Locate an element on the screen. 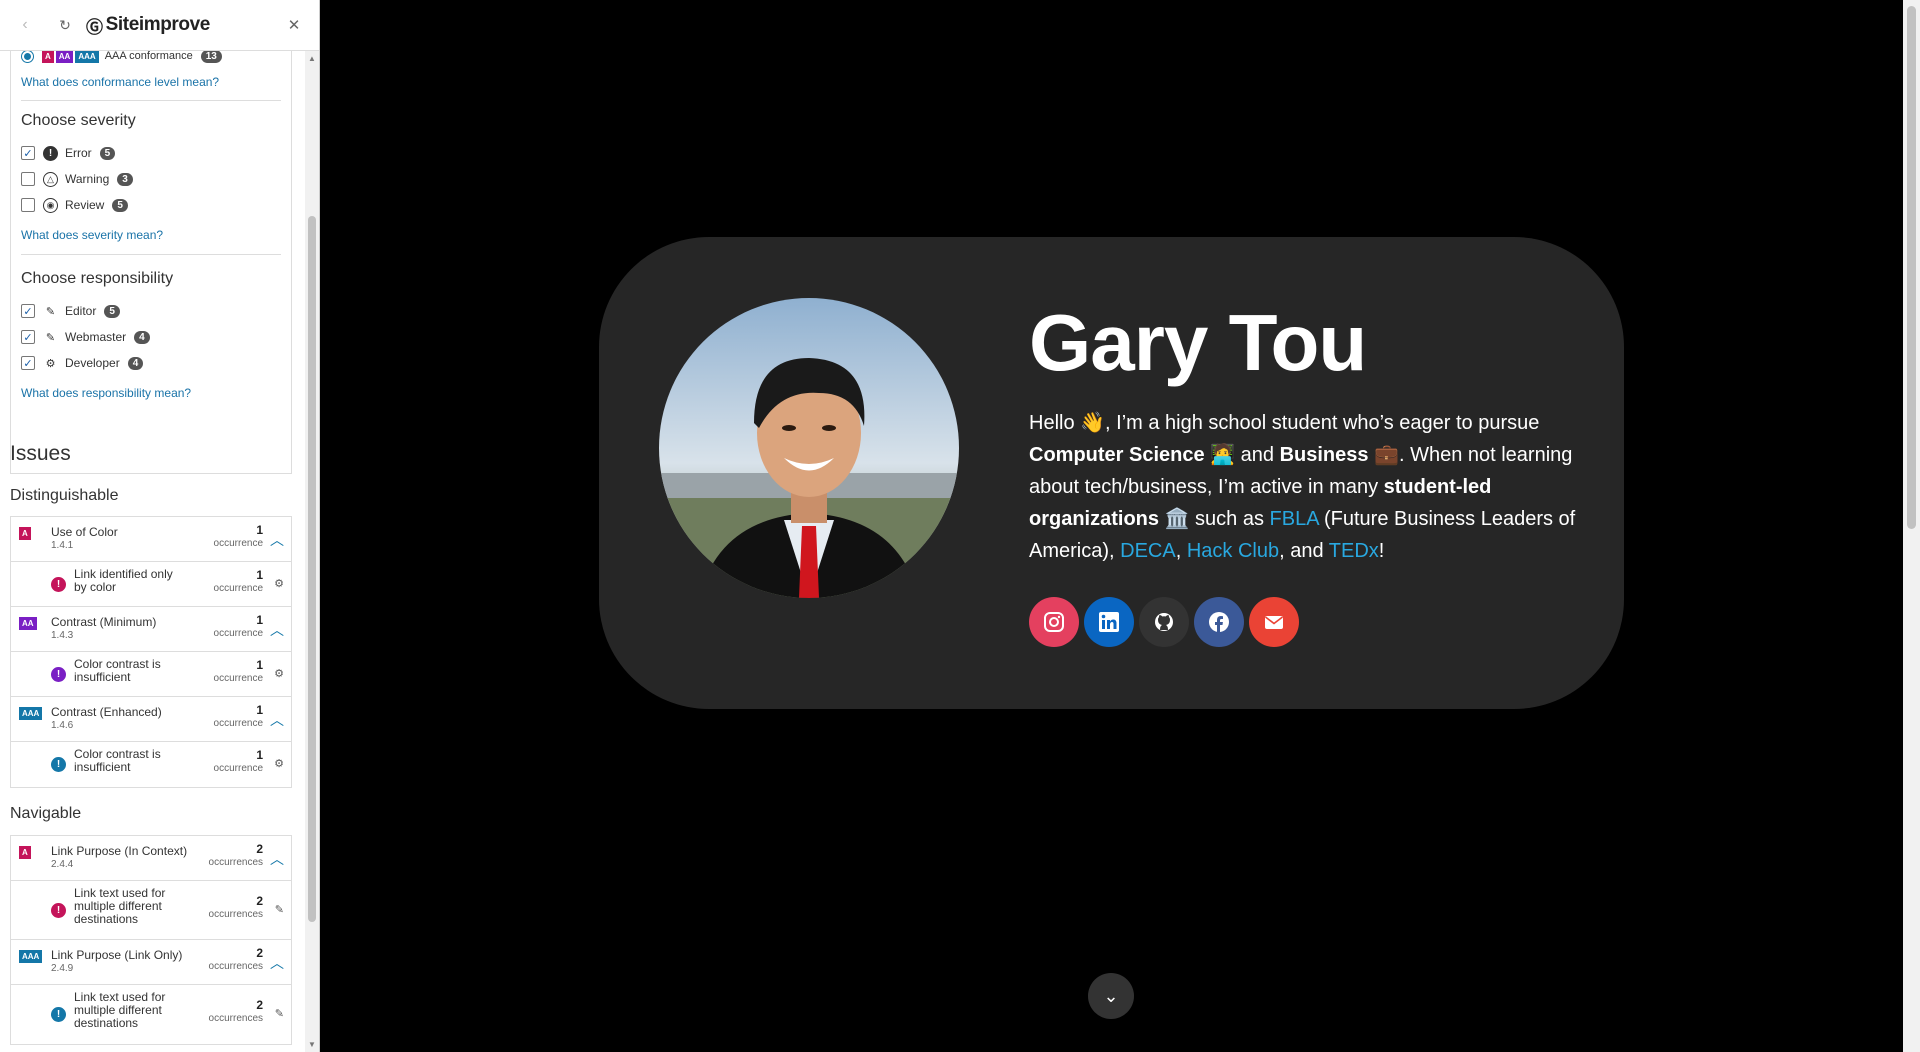 This screenshot has width=1920, height=1052. issue-name: Link identified only by color is located at coordinates (123, 580).